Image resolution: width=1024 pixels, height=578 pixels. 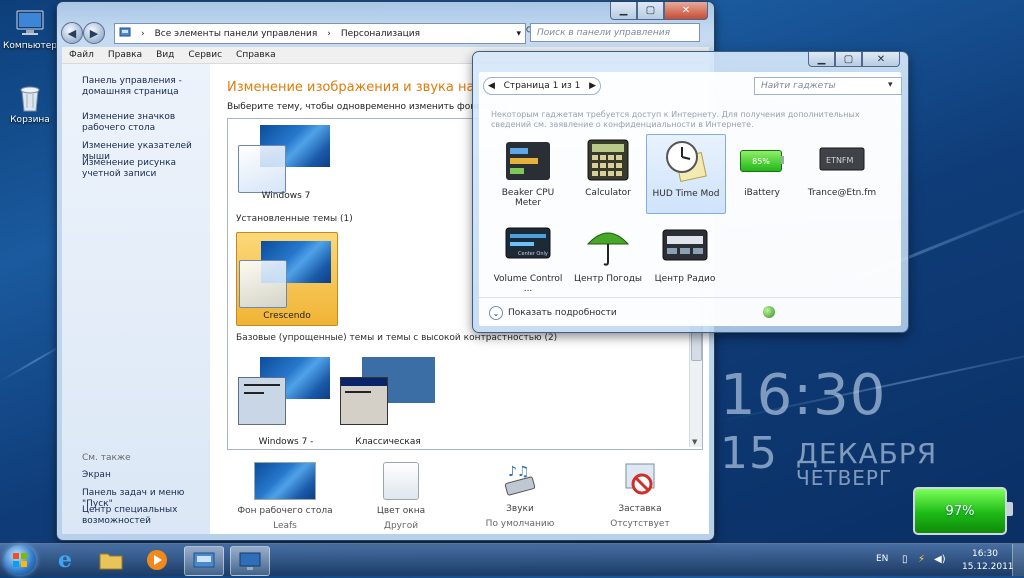 What do you see at coordinates (686, 11) in the screenshot?
I see `close-button: ✕` at bounding box center [686, 11].